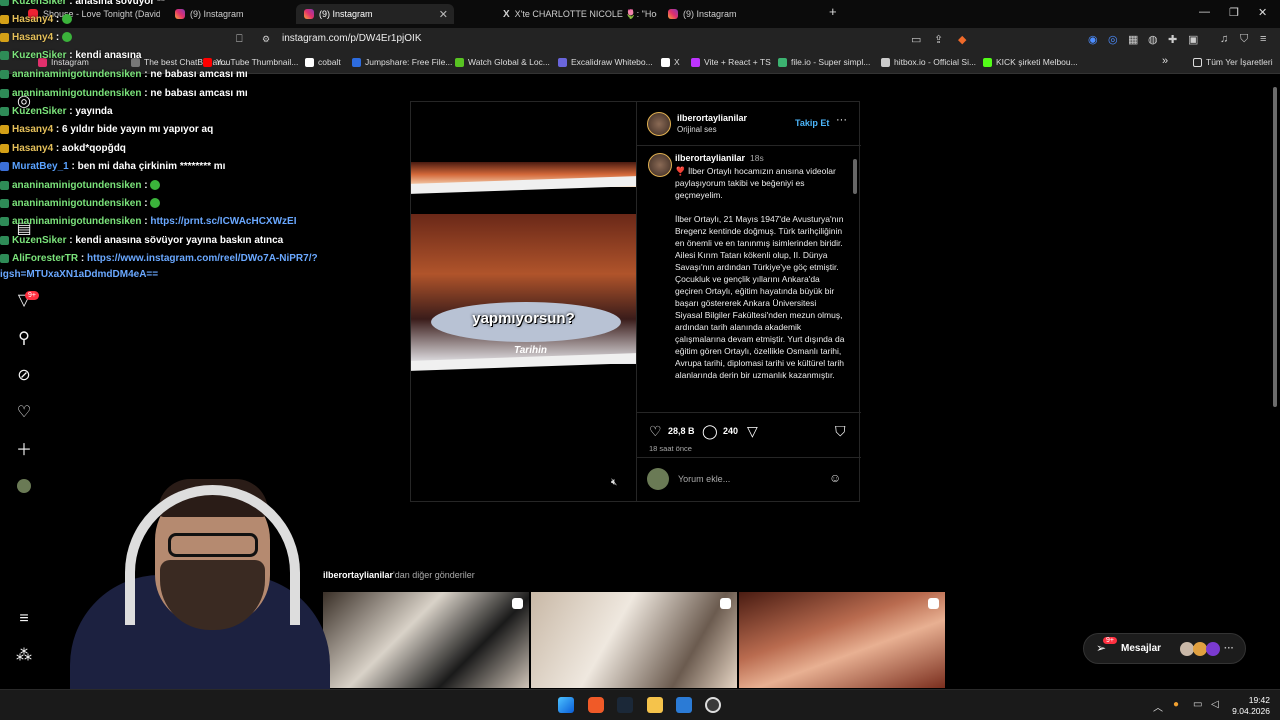  Describe the element at coordinates (681, 431) in the screenshot. I see `like-count: 28,8 B` at that location.